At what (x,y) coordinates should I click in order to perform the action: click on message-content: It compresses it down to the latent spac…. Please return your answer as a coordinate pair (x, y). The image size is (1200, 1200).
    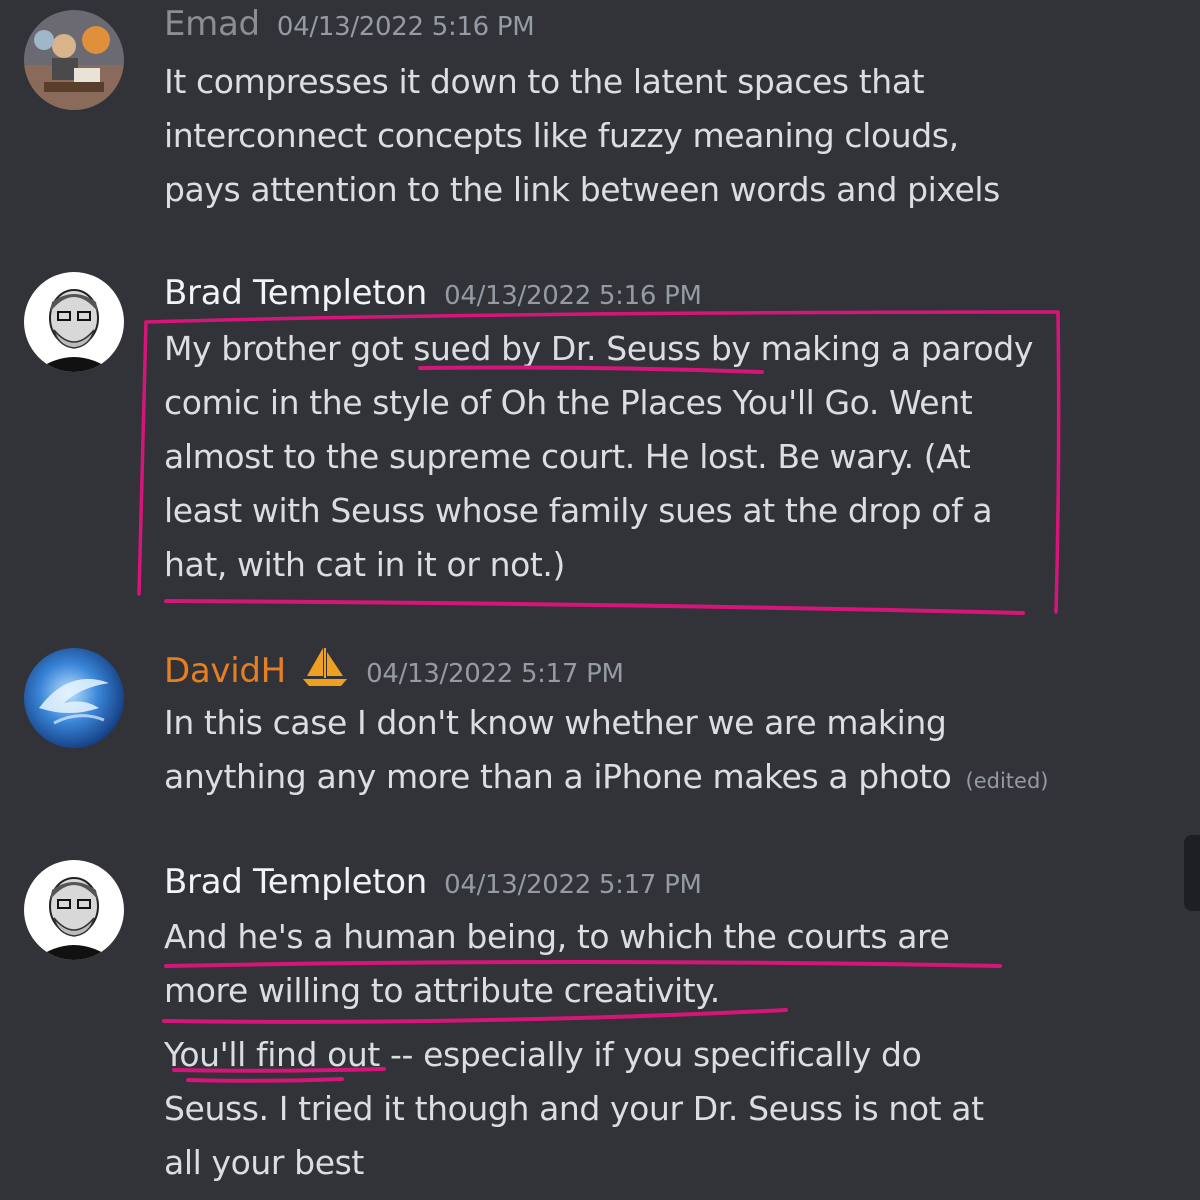
    Looking at the image, I should click on (609, 136).